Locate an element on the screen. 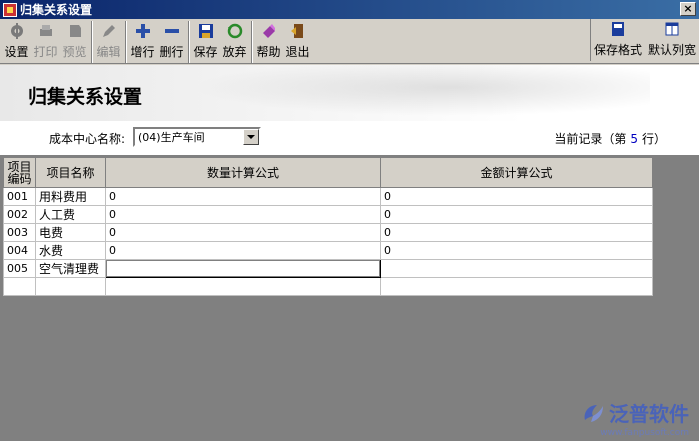  print-icon is located at coordinates (46, 31).